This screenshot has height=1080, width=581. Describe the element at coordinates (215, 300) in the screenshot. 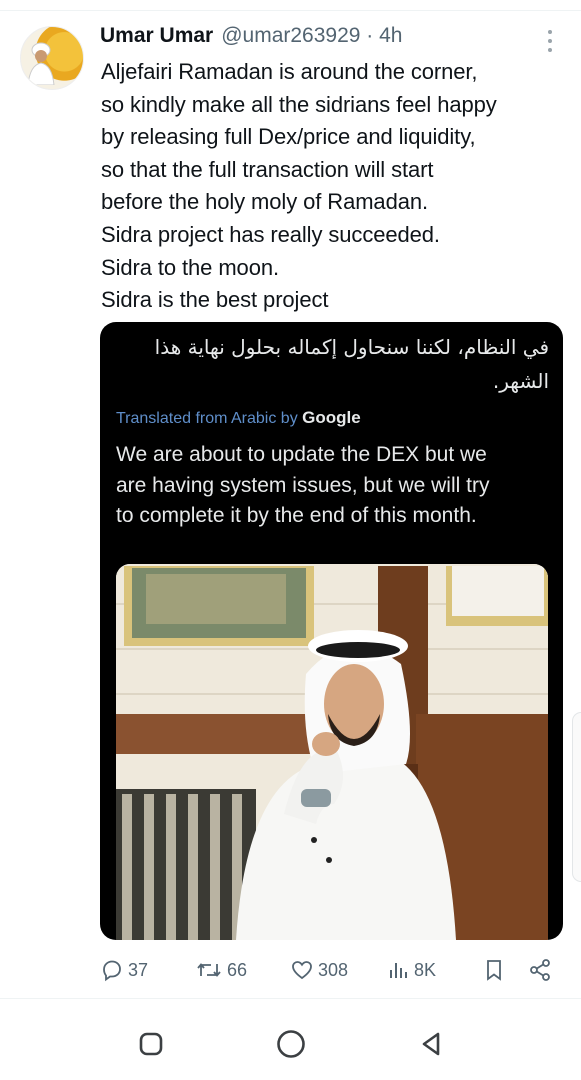

I see `tweet-line: Sidra is the best project` at that location.